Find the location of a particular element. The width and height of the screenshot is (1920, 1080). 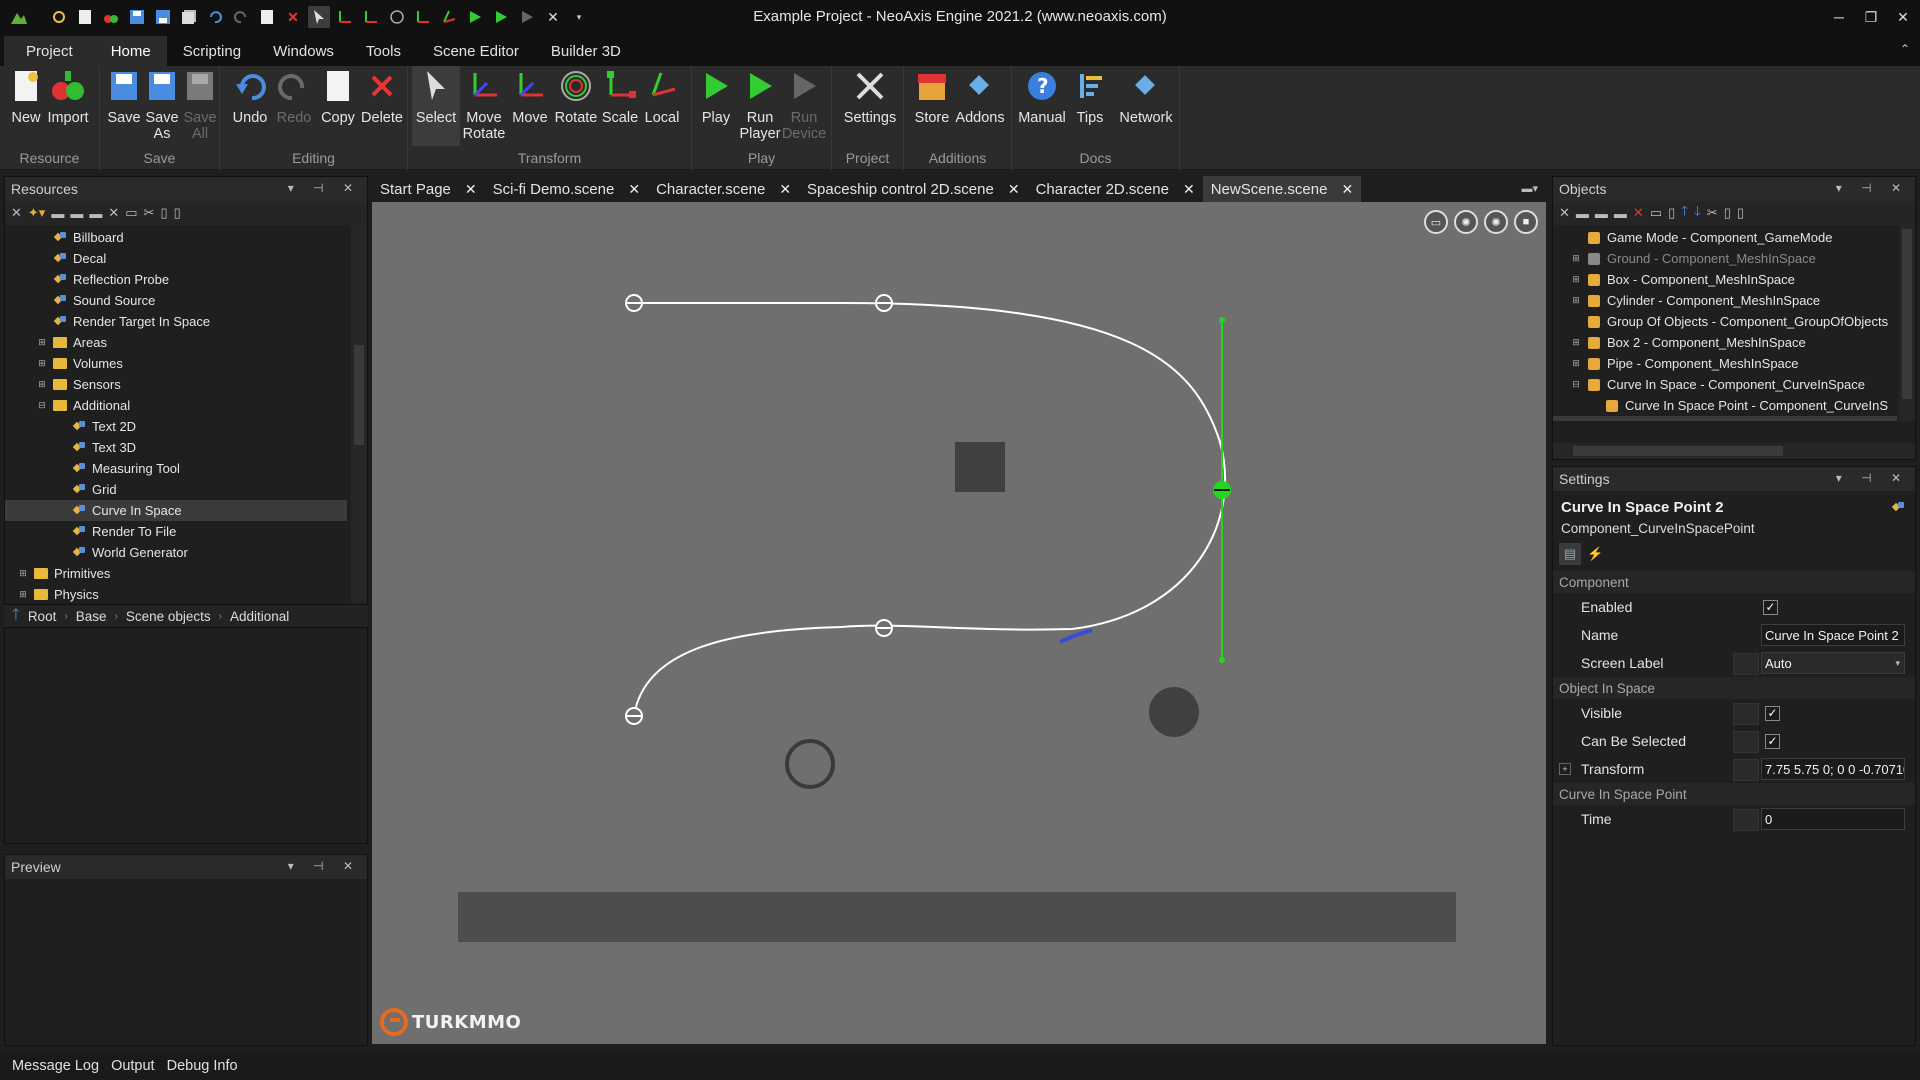

ground-object is located at coordinates (957, 917).